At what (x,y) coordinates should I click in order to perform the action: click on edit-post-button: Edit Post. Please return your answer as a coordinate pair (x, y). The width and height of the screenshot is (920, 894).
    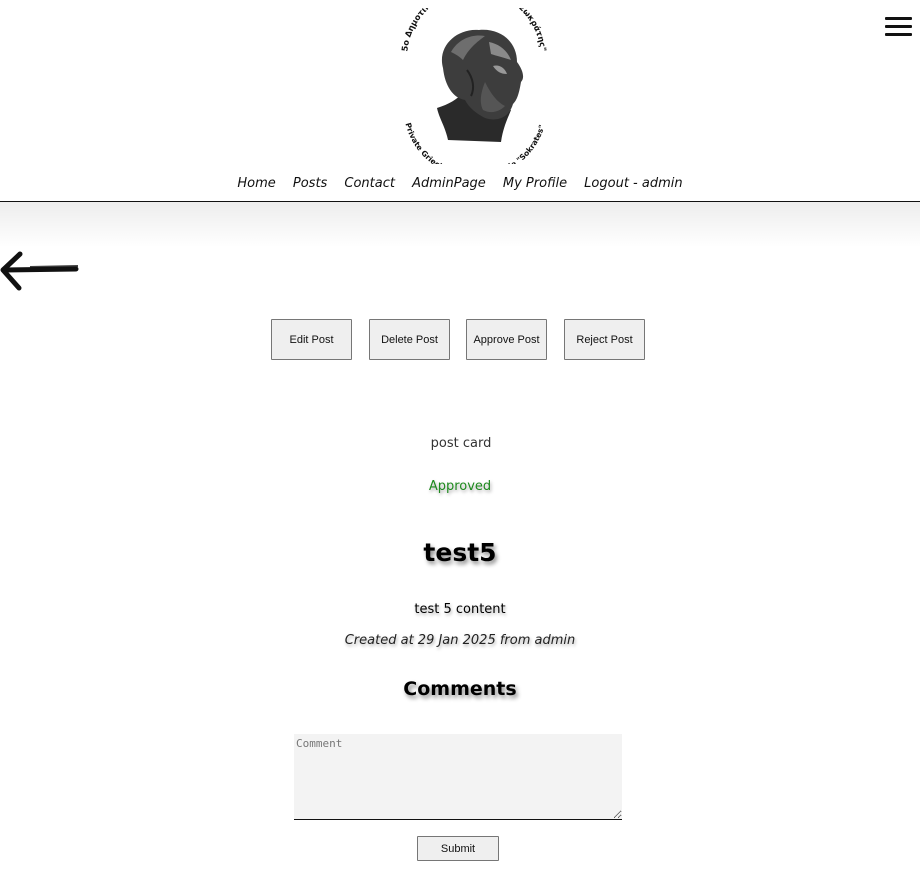
    Looking at the image, I should click on (311, 339).